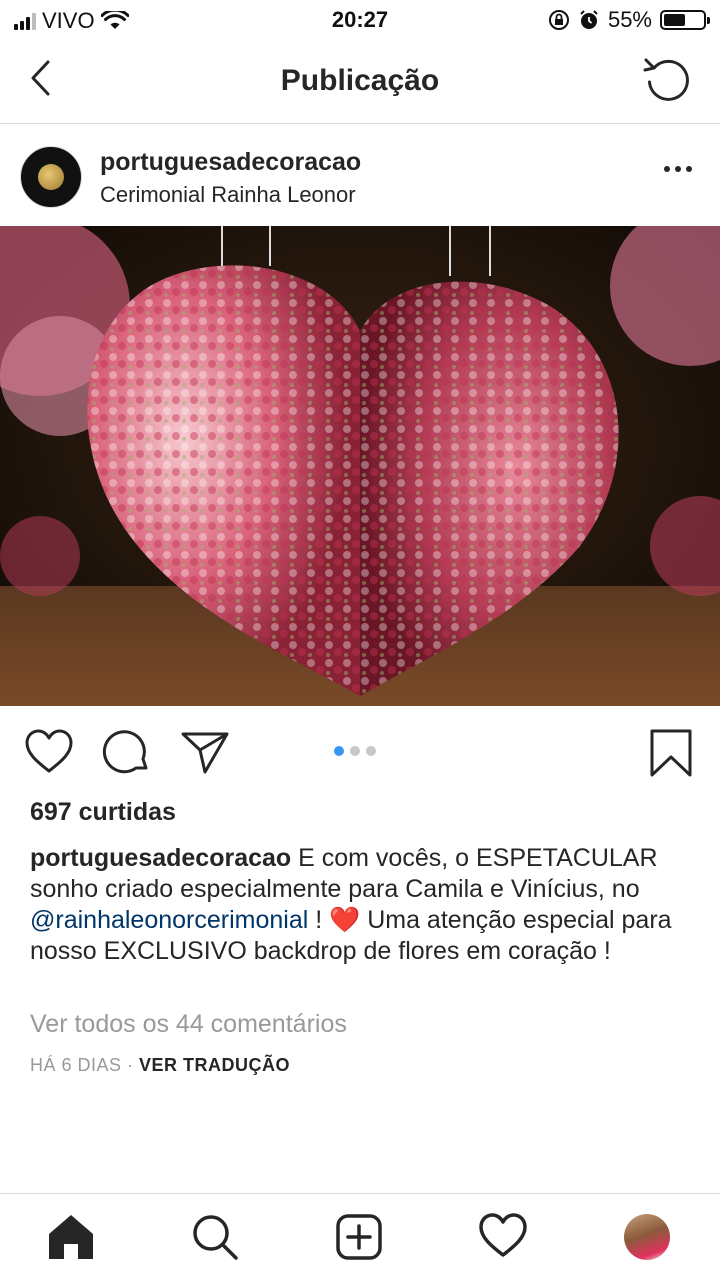 This screenshot has height=1280, width=720. I want to click on caption-mention: @rainhaleonorcerimonial, so click(169, 920).